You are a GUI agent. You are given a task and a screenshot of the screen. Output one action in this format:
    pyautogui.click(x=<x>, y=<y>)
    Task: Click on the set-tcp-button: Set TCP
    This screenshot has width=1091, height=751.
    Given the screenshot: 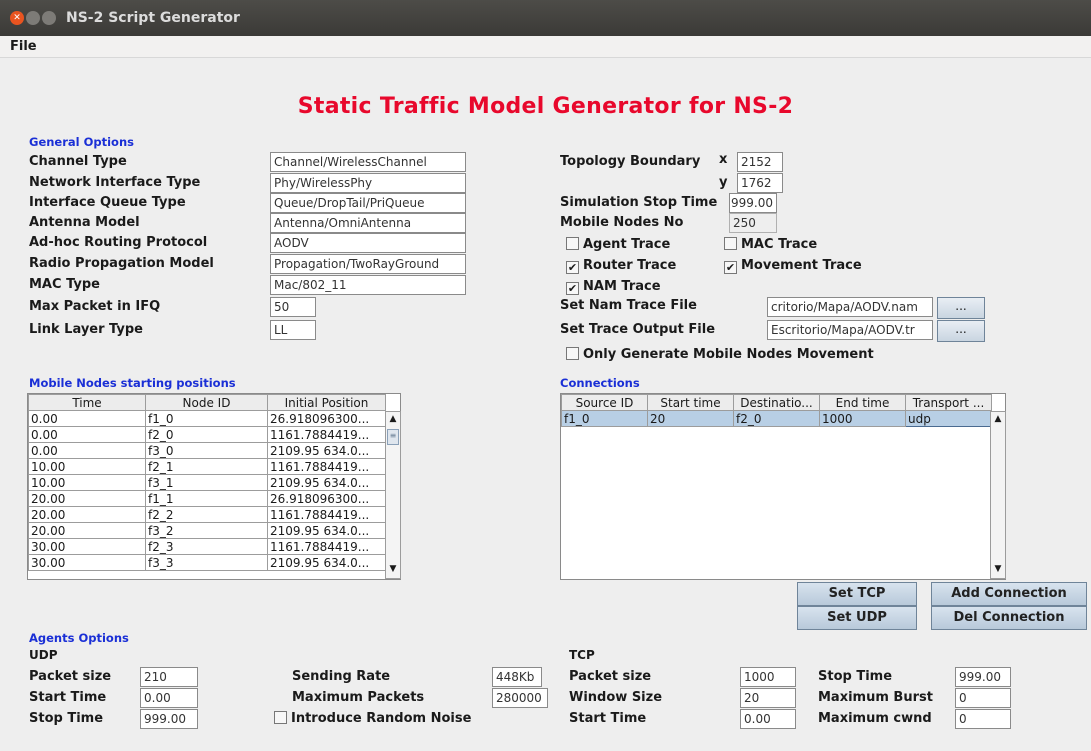 What is the action you would take?
    pyautogui.click(x=857, y=594)
    